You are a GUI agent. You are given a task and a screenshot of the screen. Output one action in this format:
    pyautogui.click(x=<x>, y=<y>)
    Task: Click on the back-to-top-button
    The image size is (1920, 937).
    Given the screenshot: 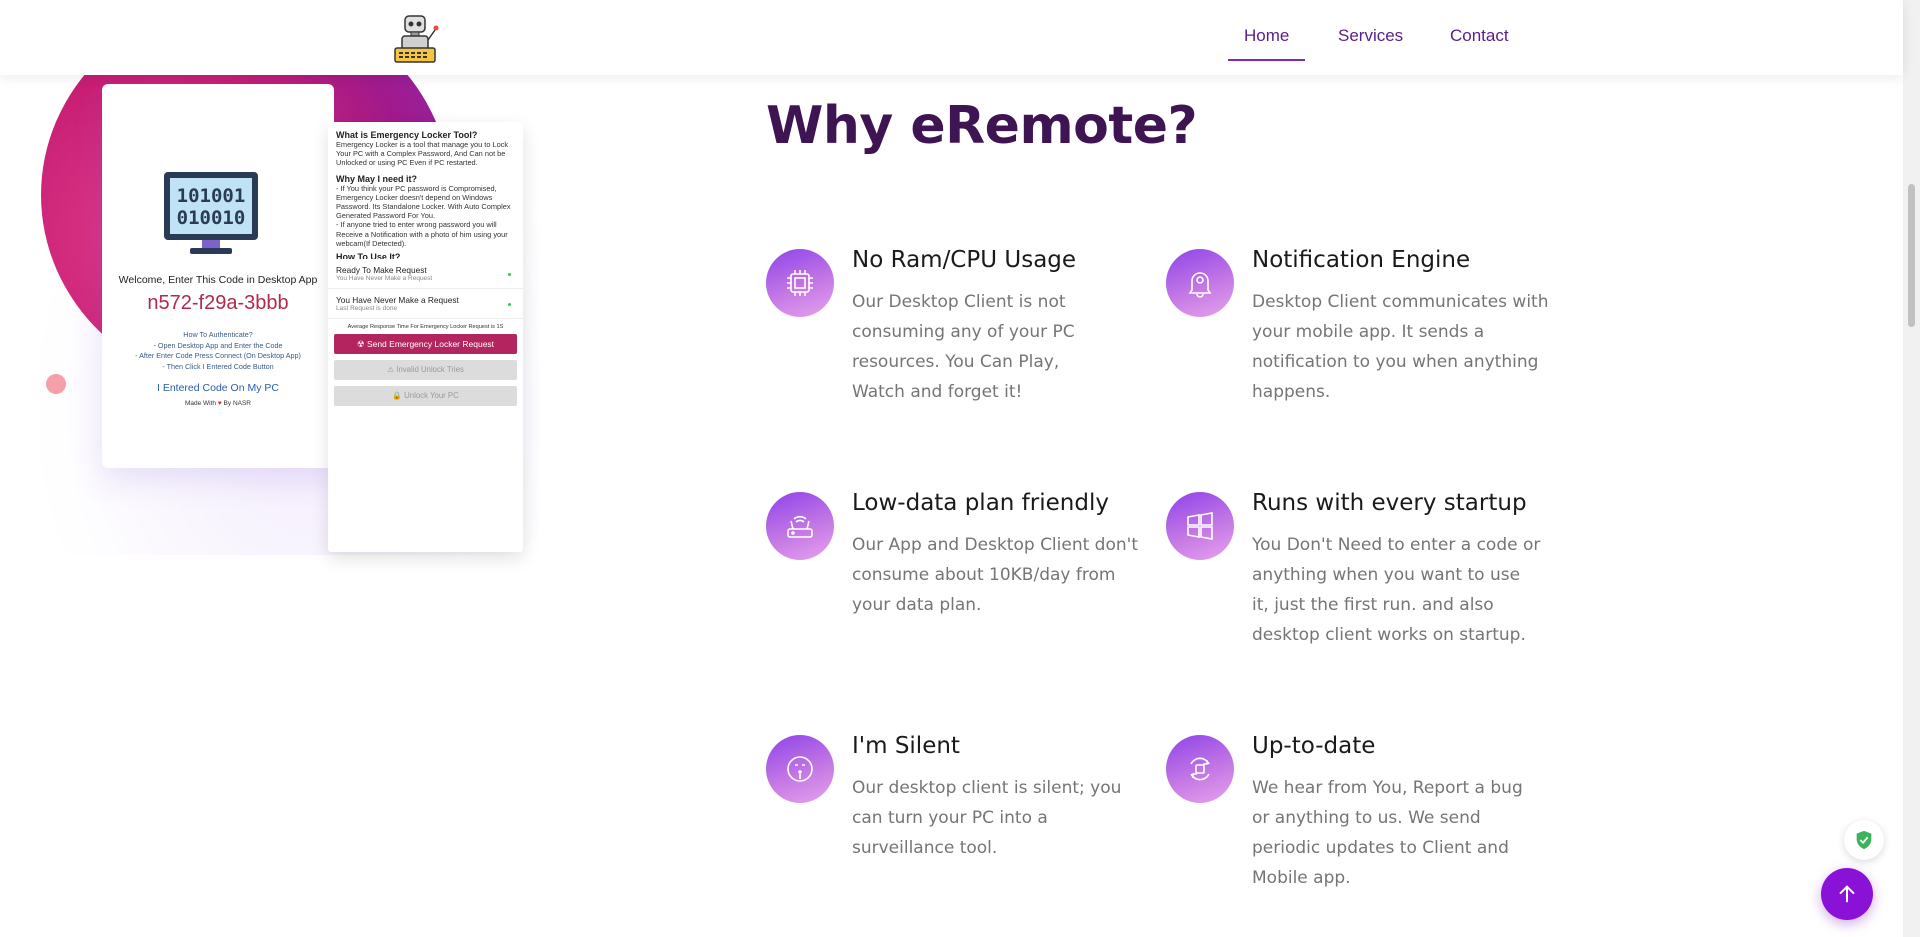 What is the action you would take?
    pyautogui.click(x=1847, y=894)
    